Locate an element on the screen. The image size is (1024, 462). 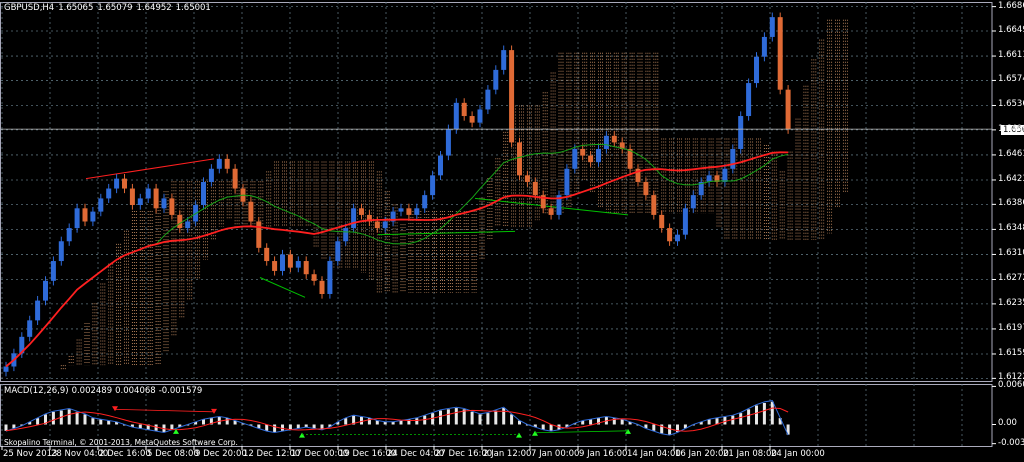
divergence-arrow-up is located at coordinates (535, 433).